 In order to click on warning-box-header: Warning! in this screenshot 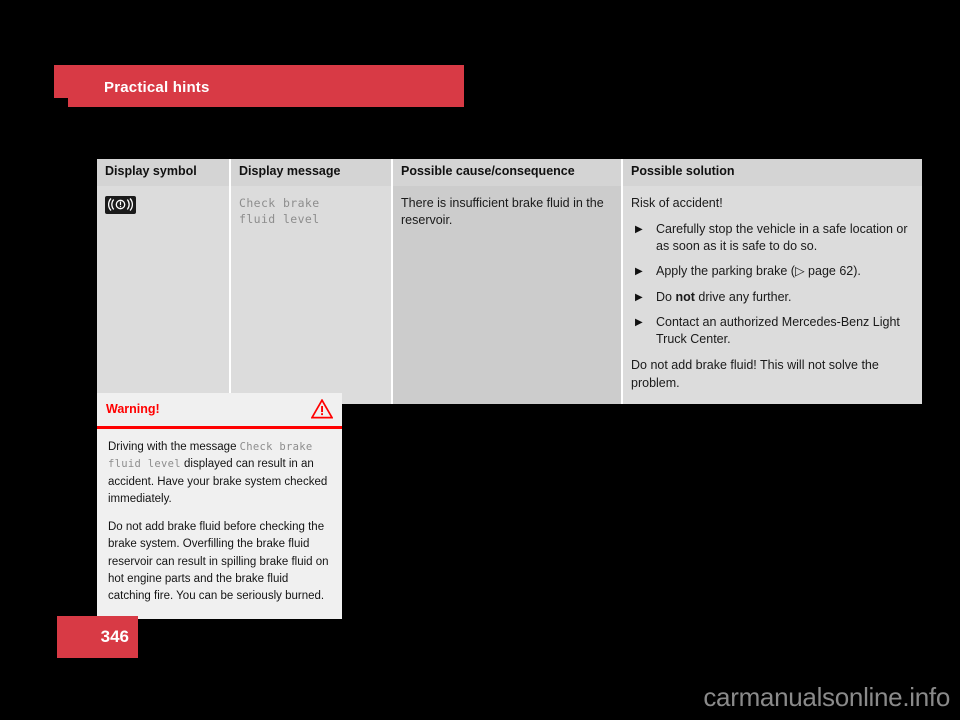, I will do `click(219, 411)`.